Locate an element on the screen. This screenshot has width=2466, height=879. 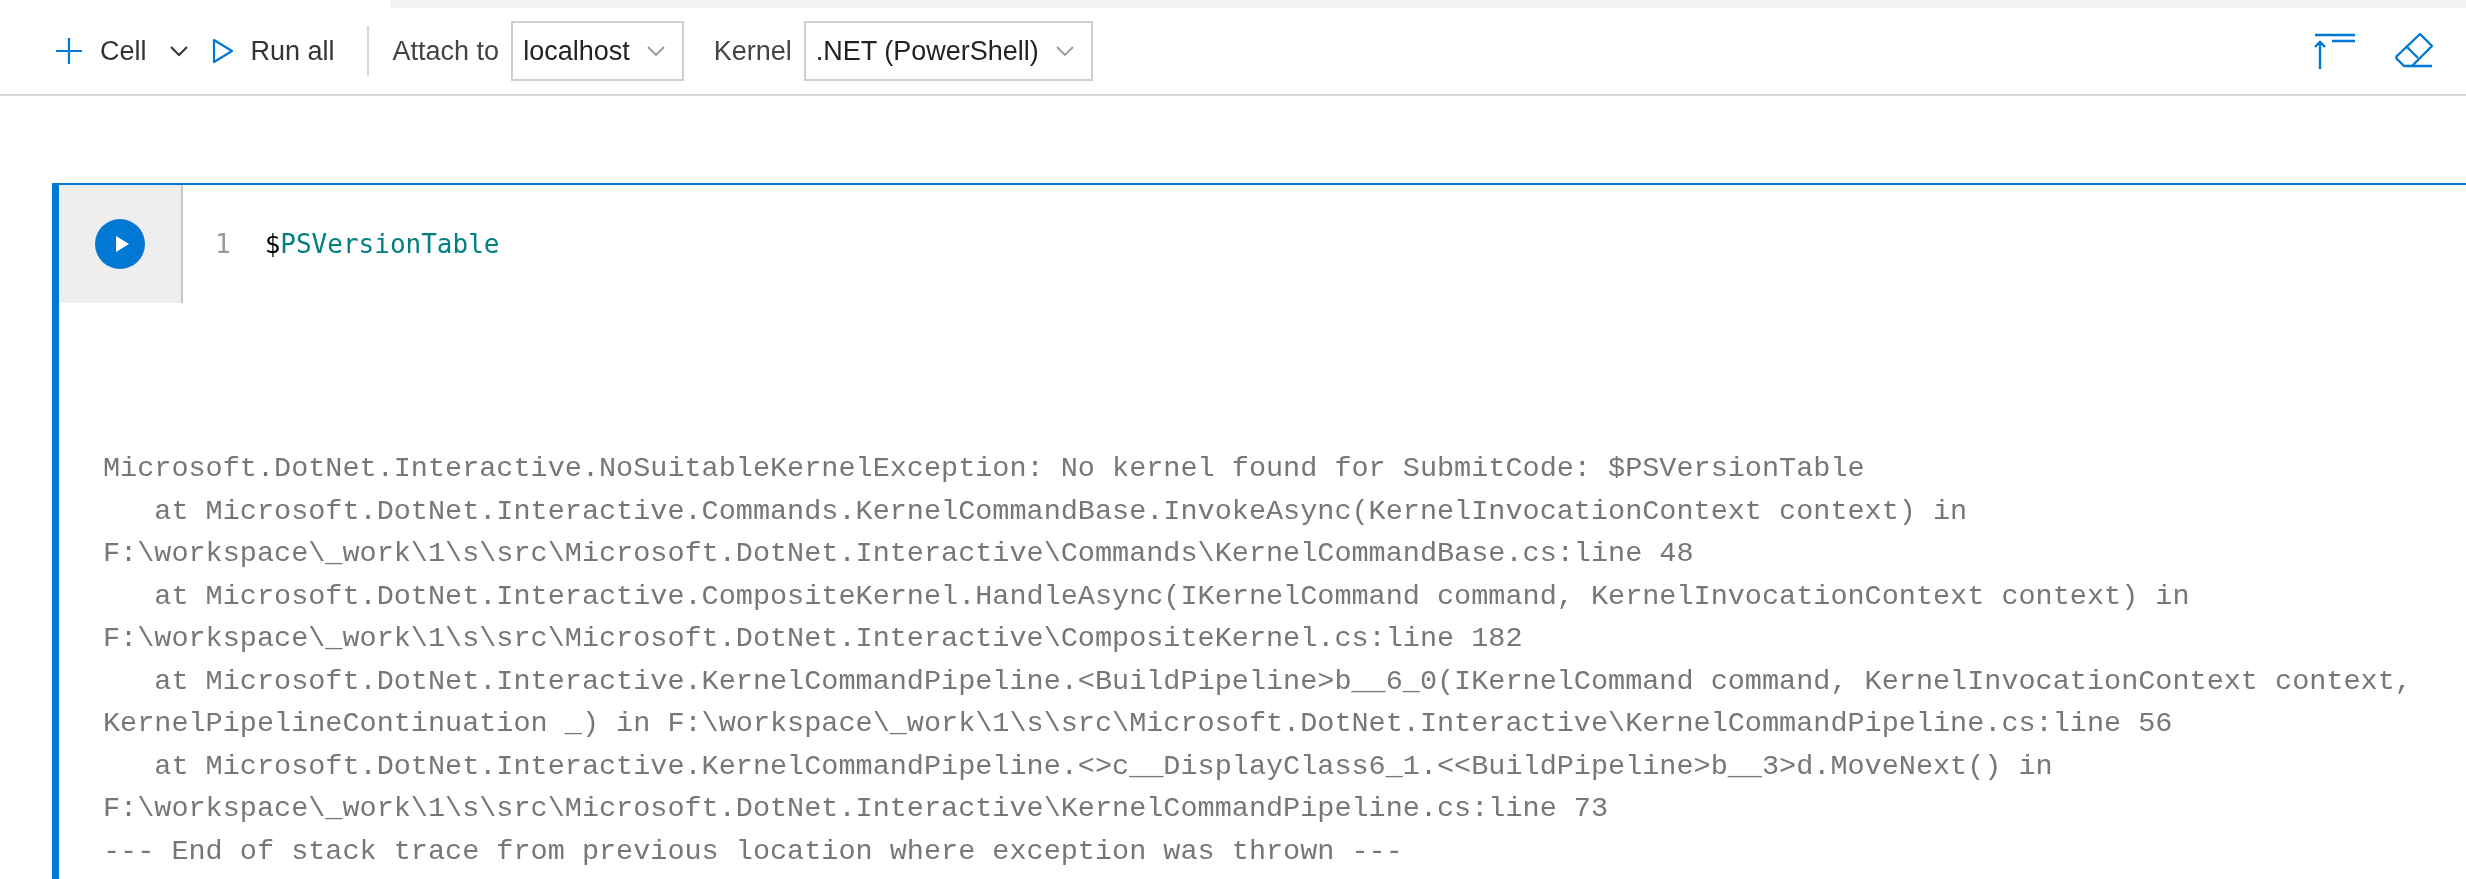
dropdown-label: Kernel is located at coordinates (752, 51).